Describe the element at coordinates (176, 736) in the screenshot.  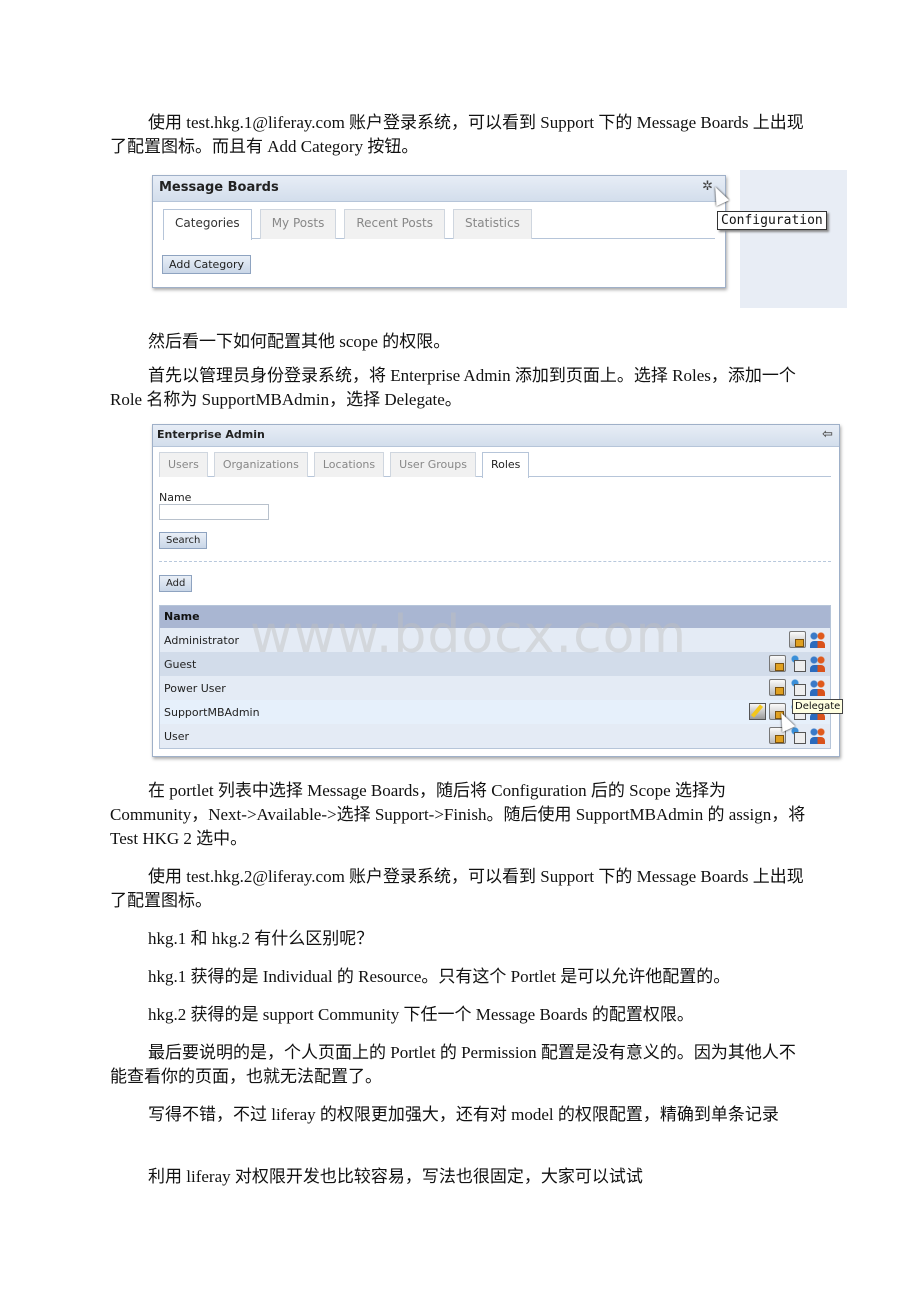
I see `role-name: User` at that location.